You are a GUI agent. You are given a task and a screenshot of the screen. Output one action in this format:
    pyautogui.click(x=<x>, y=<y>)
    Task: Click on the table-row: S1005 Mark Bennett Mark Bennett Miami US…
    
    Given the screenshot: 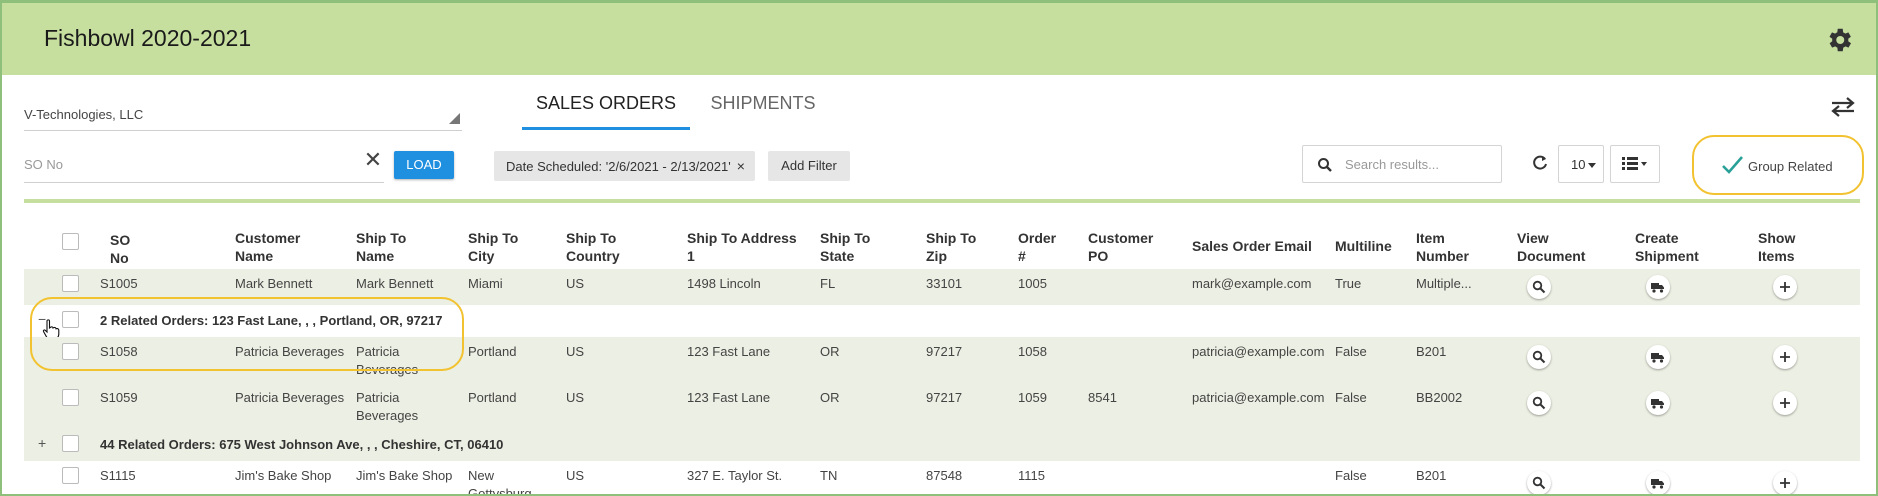 What is the action you would take?
    pyautogui.click(x=942, y=287)
    